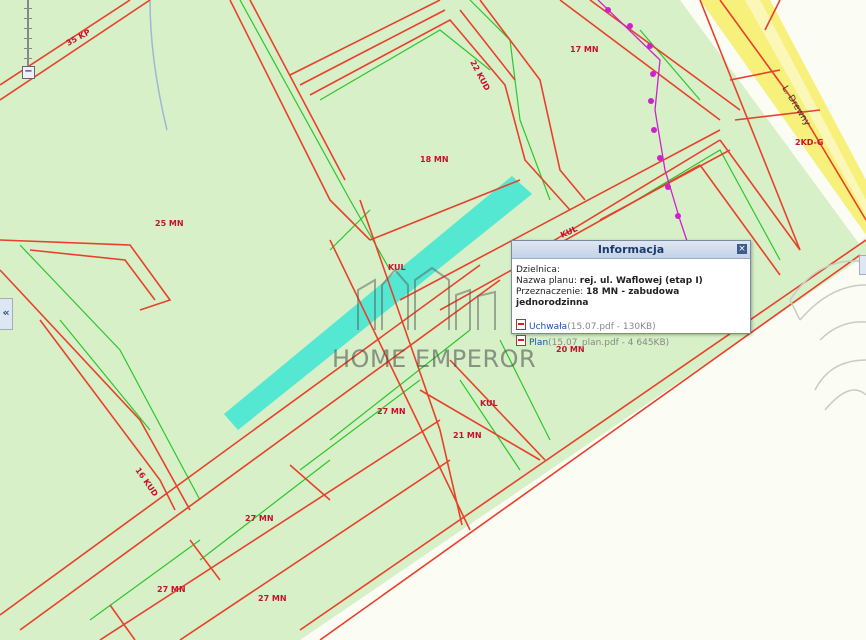 This screenshot has width=866, height=640. Describe the element at coordinates (584, 49) in the screenshot. I see `zone-label-17mn: 17 MN` at that location.